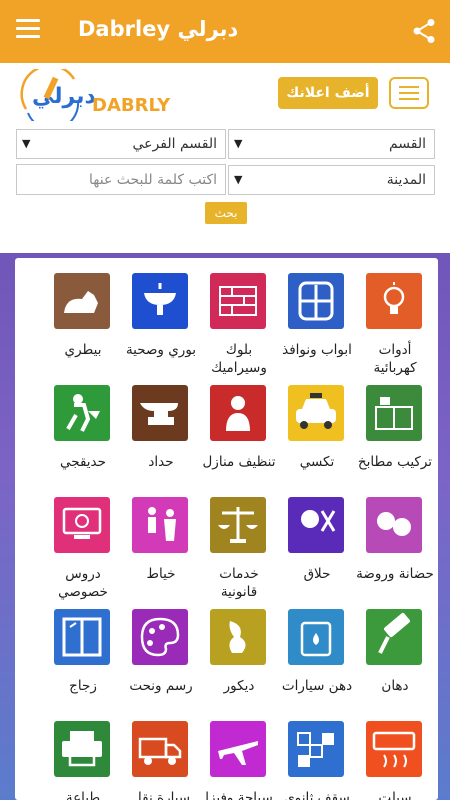  I want to click on category-label: خياط, so click(161, 574).